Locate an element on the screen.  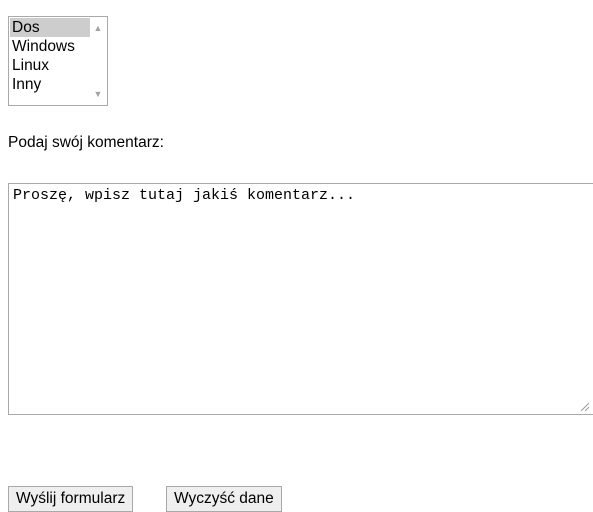
submit-form-button: Wyślij formularz is located at coordinates (71, 499).